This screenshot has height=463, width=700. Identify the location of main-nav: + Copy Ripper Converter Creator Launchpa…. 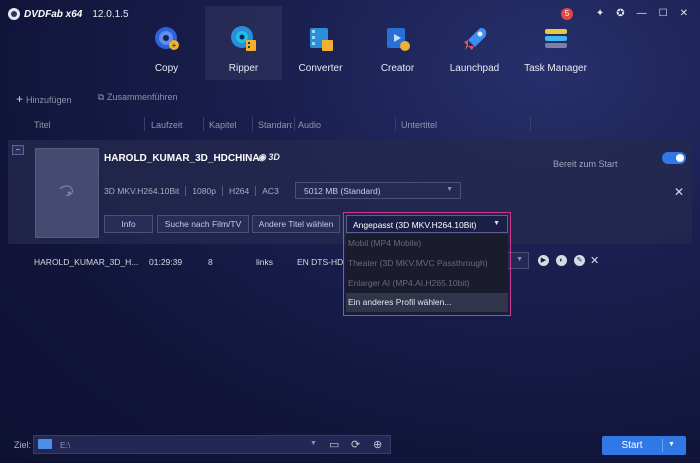
(363, 43).